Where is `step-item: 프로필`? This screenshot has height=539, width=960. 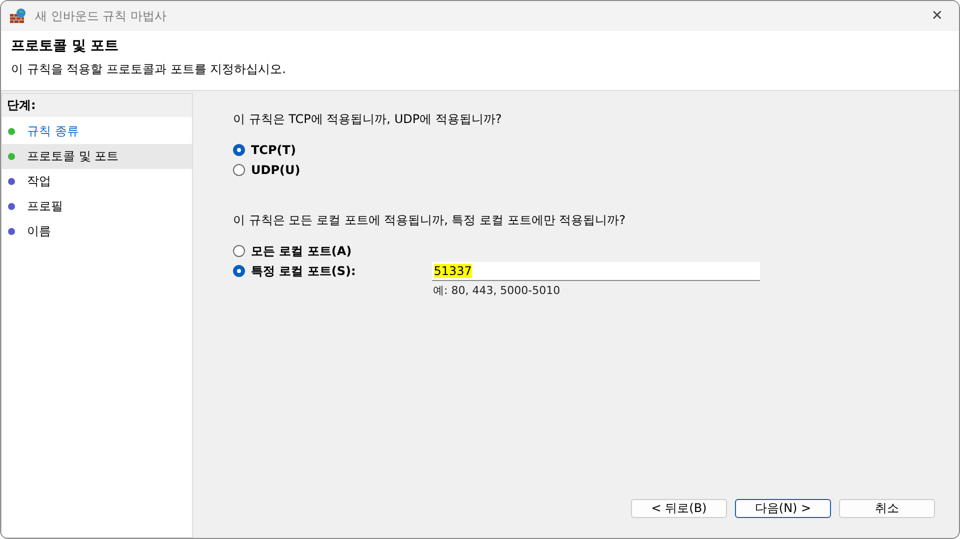
step-item: 프로필 is located at coordinates (97, 206).